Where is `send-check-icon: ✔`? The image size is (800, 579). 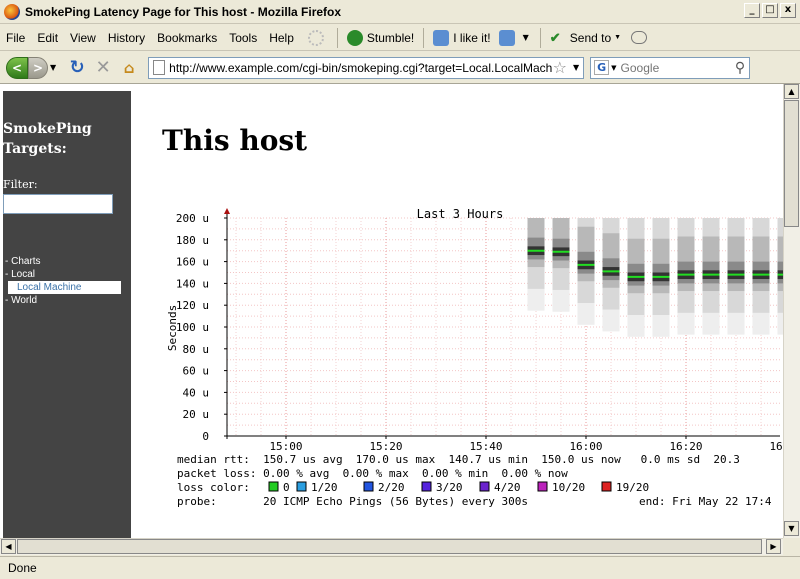
send-check-icon: ✔ is located at coordinates (555, 37).